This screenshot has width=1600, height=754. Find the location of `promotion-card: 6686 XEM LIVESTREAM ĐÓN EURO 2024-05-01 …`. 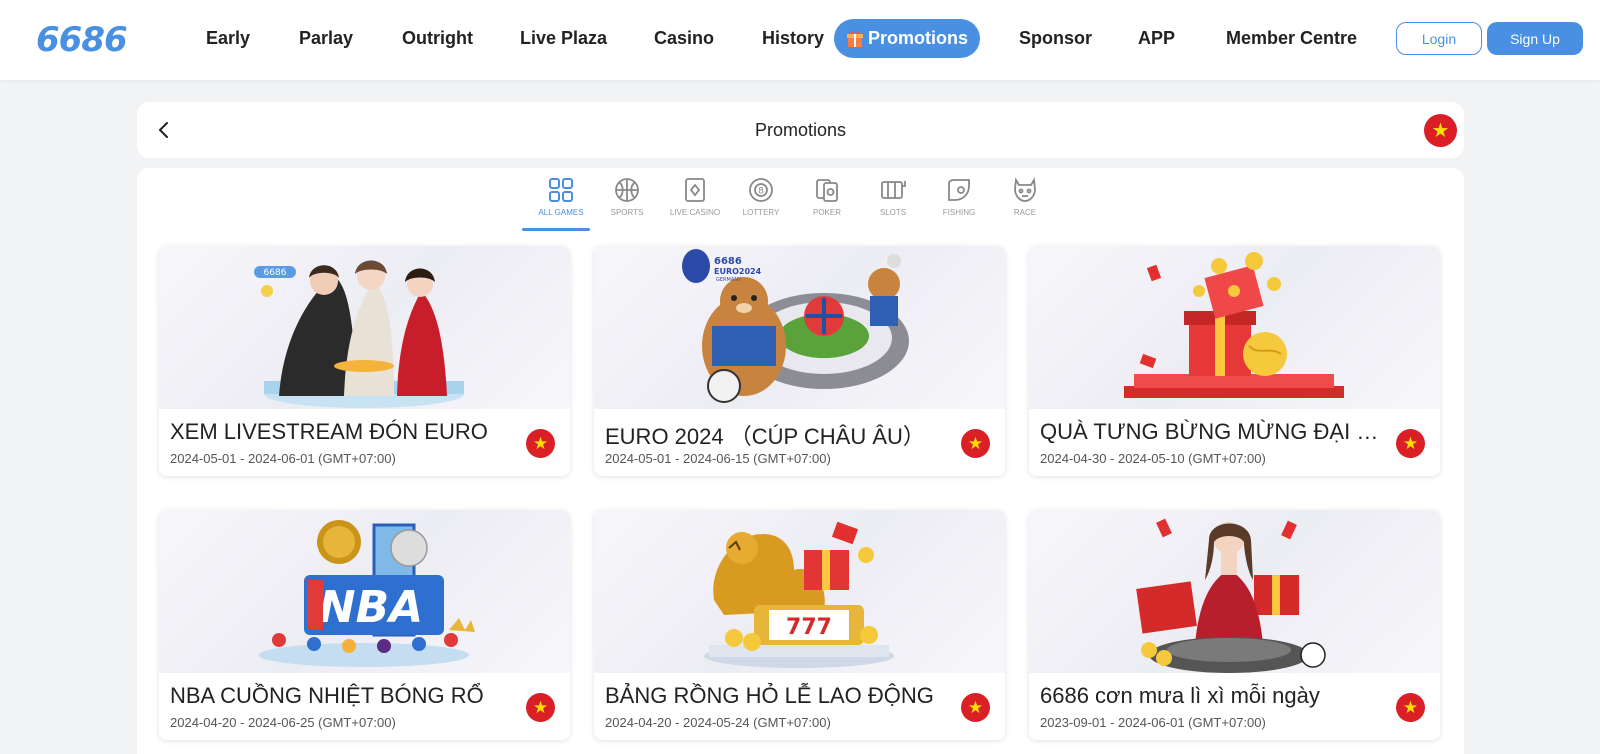

promotion-card: 6686 XEM LIVESTREAM ĐÓN EURO 2024-05-01 … is located at coordinates (364, 361).